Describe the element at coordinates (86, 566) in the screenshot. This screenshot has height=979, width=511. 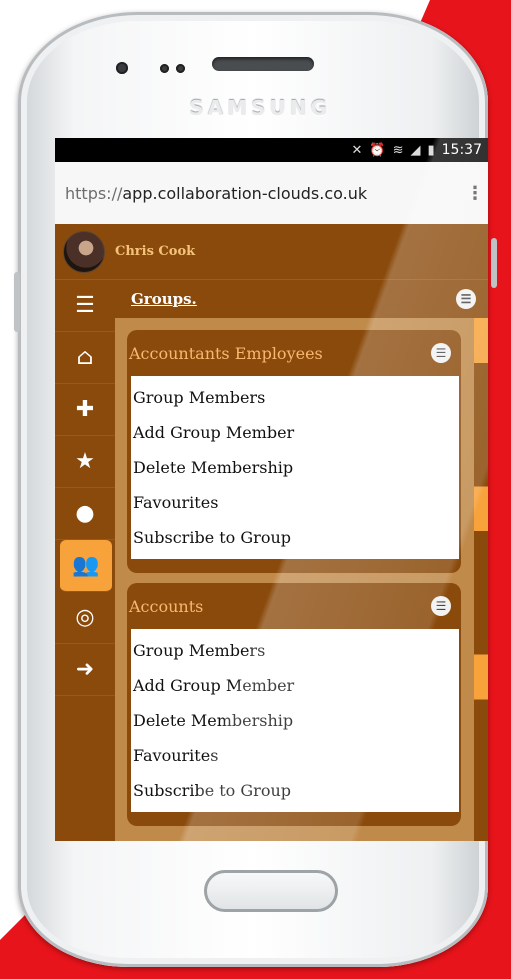
I see `users-icon: 👥` at that location.